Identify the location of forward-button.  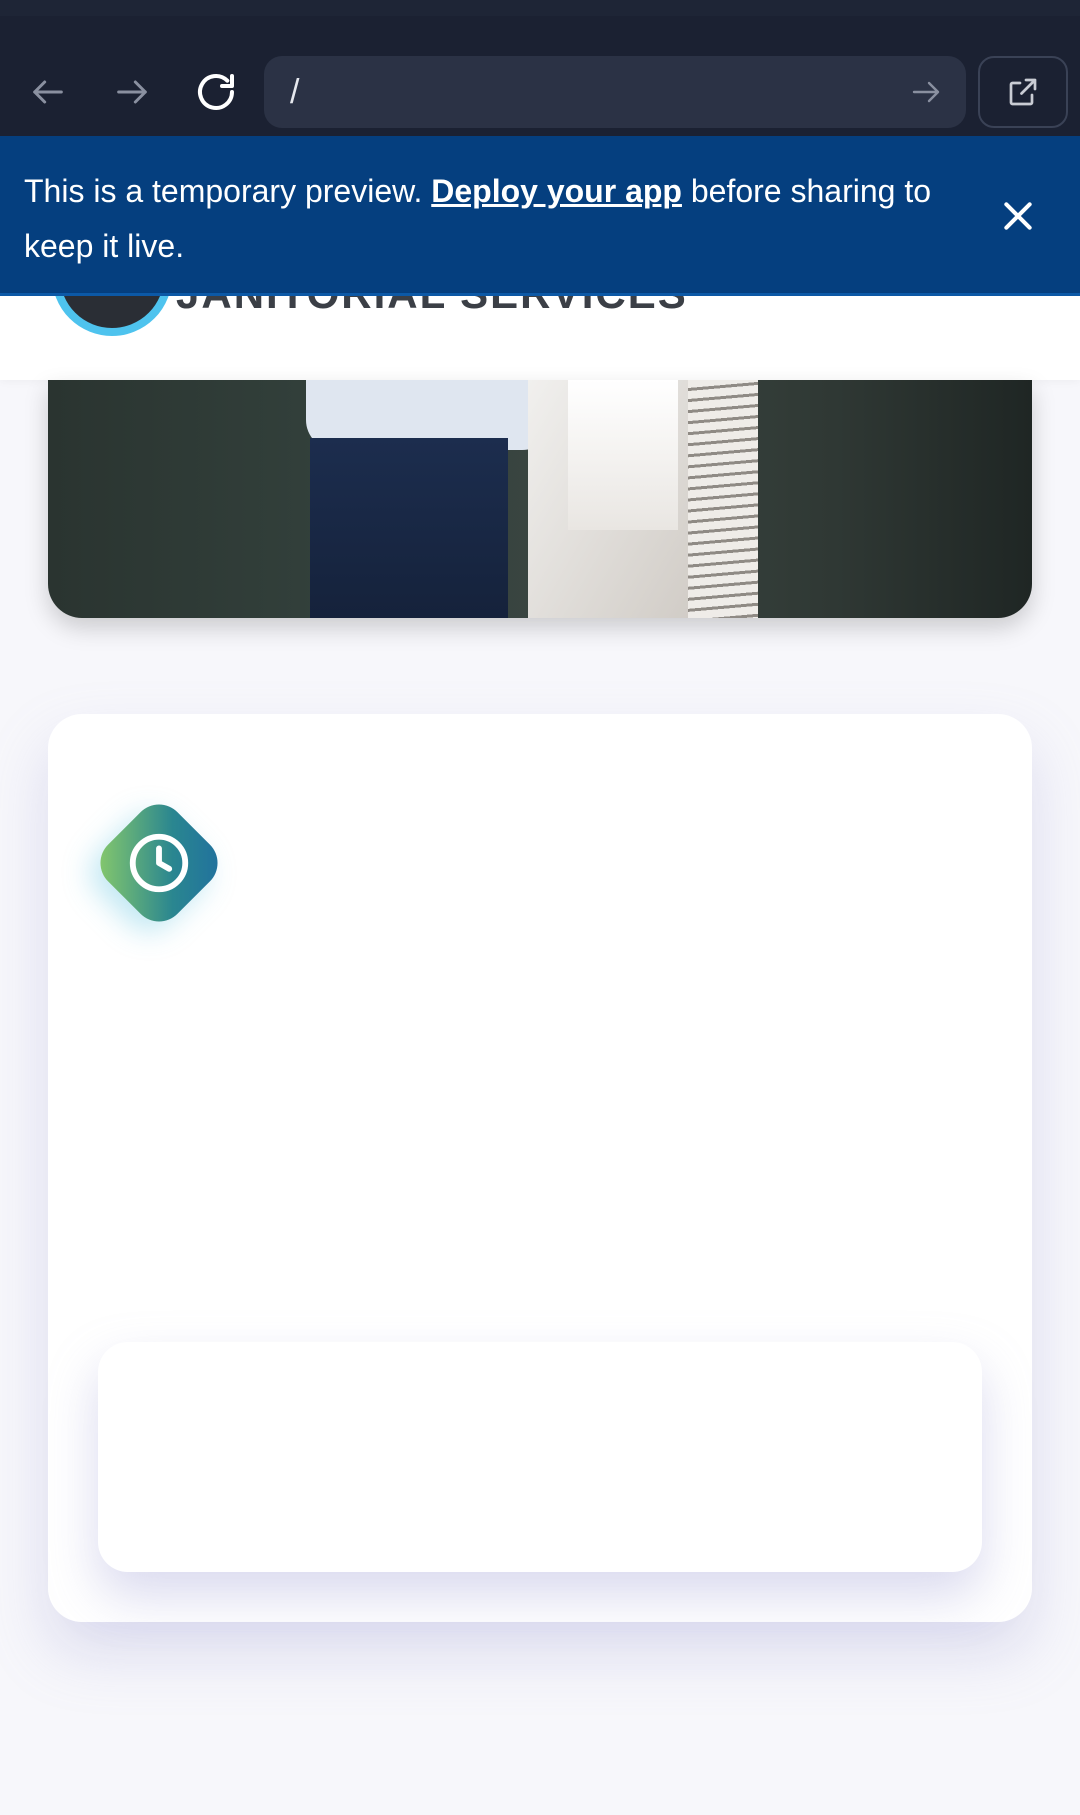
(132, 92).